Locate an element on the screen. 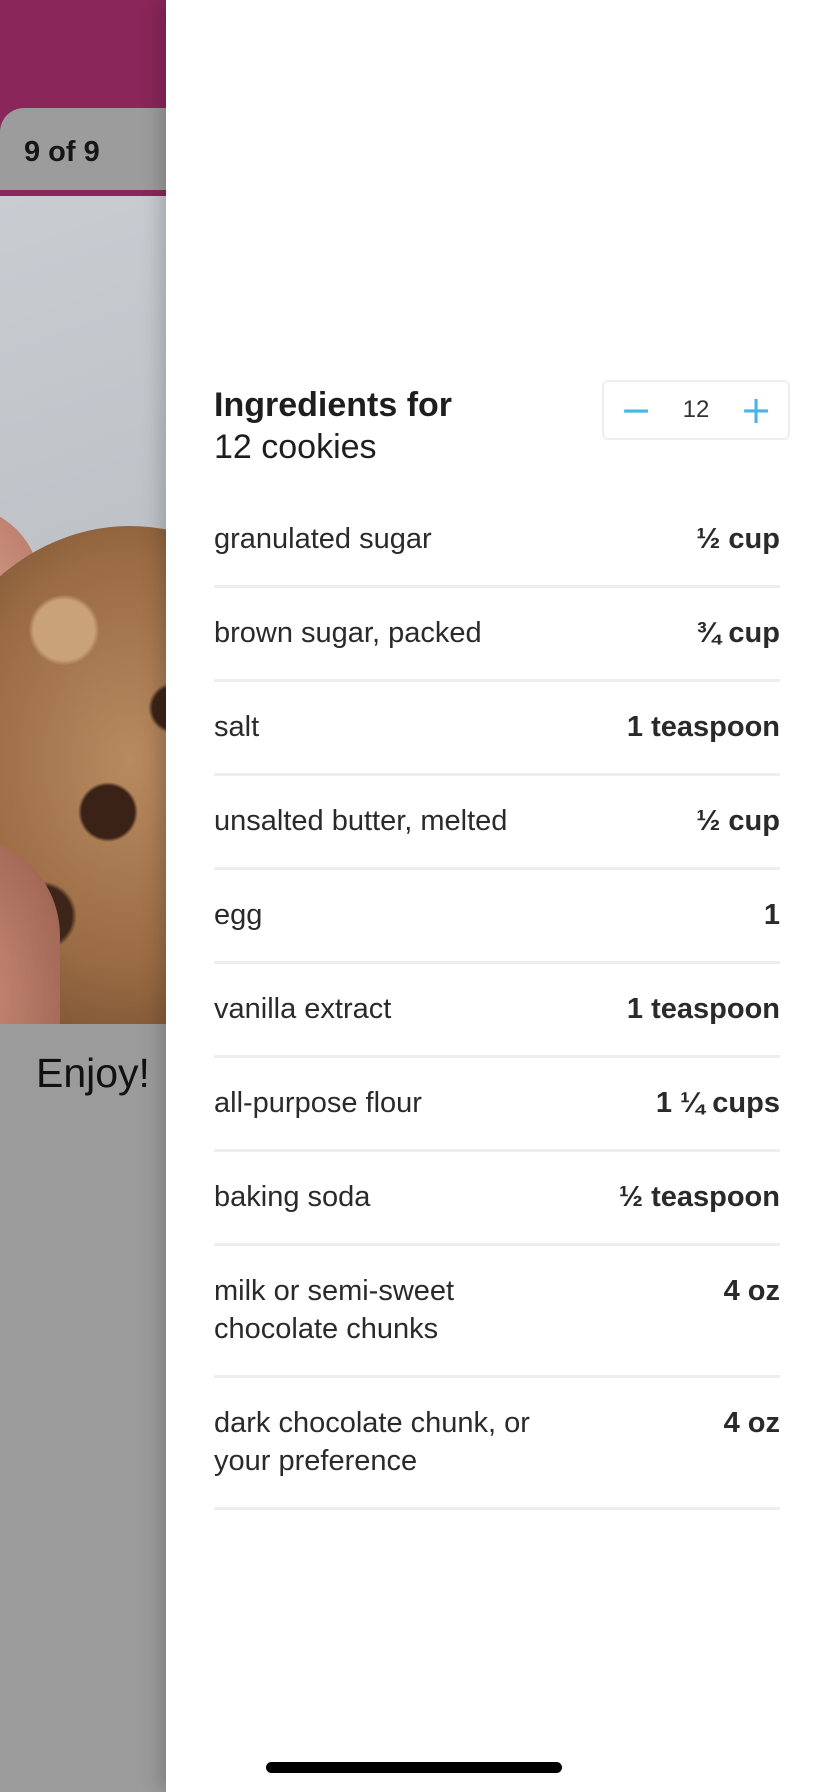 The width and height of the screenshot is (828, 1792). ingredient-row: all-purpose flour 1 ¼ cups is located at coordinates (497, 1105).